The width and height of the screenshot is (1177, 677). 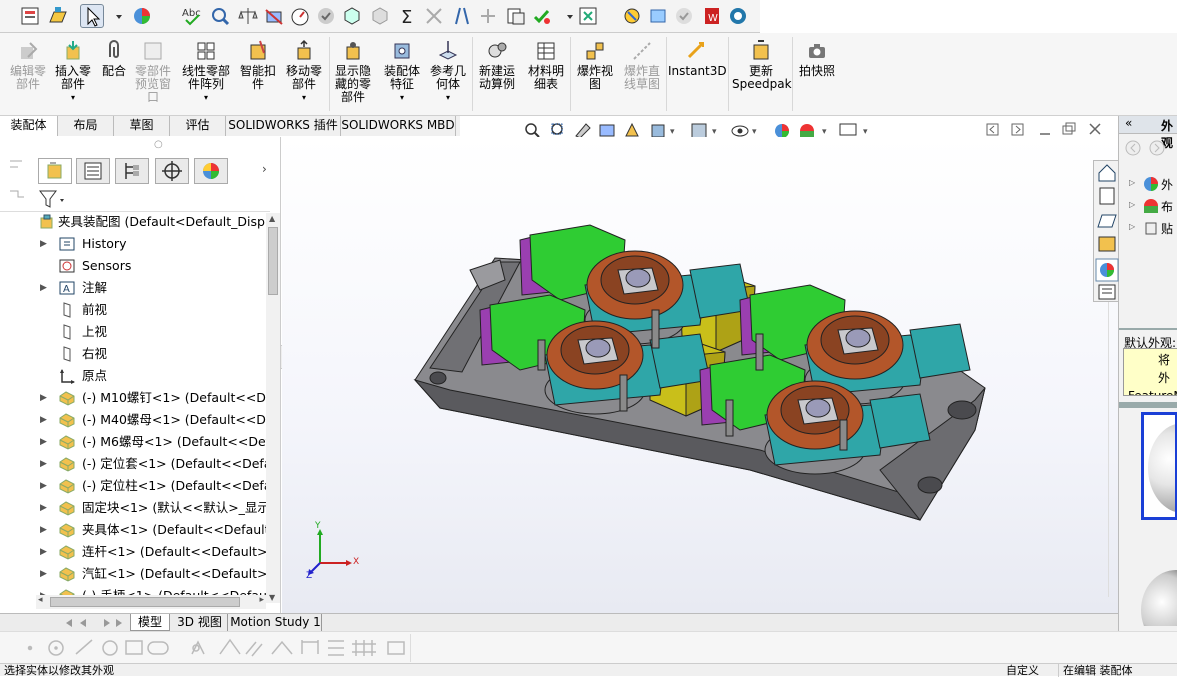 What do you see at coordinates (658, 16) in the screenshot?
I see `circuitworks-icon` at bounding box center [658, 16].